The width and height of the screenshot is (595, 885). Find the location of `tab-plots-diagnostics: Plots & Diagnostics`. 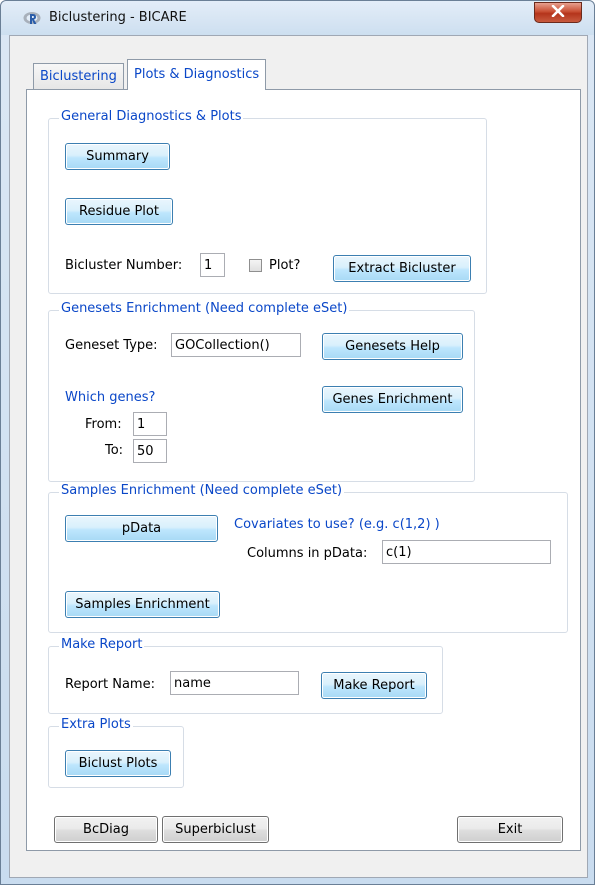

tab-plots-diagnostics: Plots & Diagnostics is located at coordinates (197, 74).